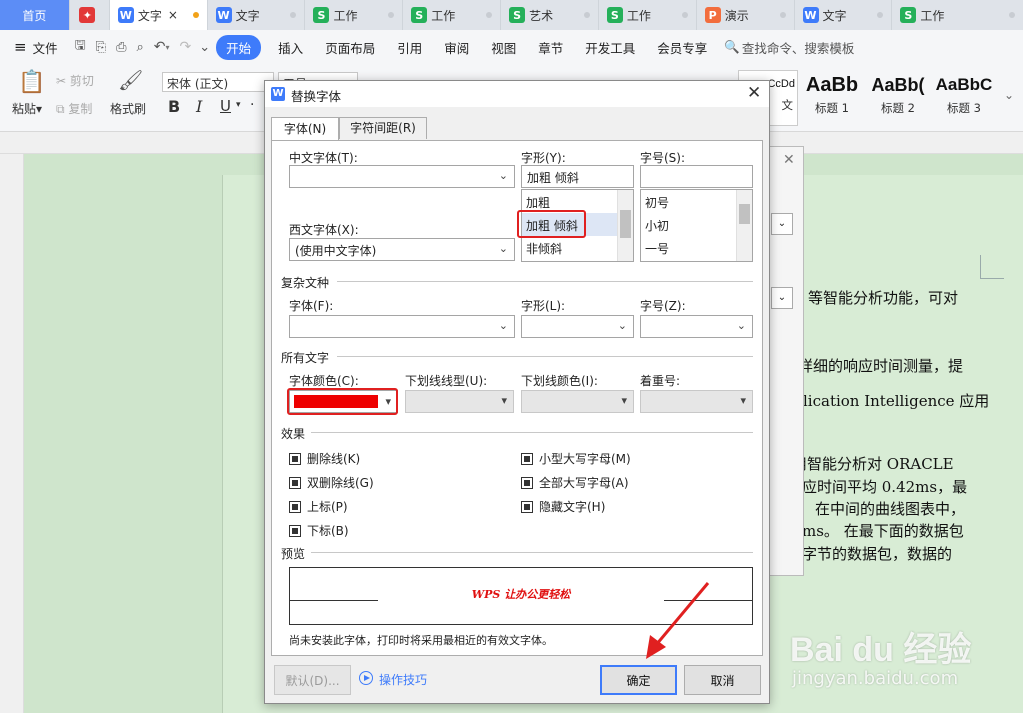 The height and width of the screenshot is (713, 1023). What do you see at coordinates (696, 176) in the screenshot?
I see `size-input` at bounding box center [696, 176].